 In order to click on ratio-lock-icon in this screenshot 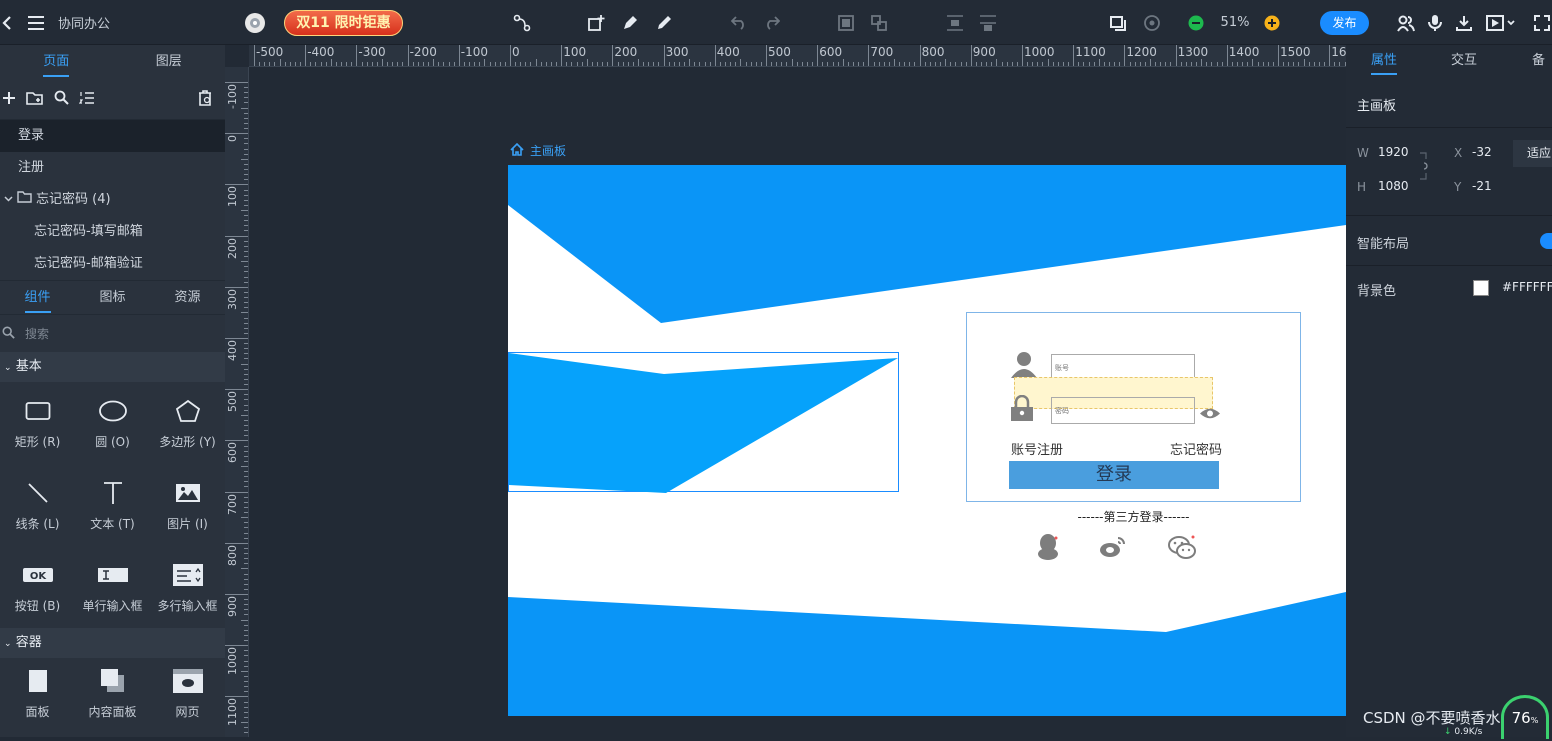, I will do `click(1425, 167)`.